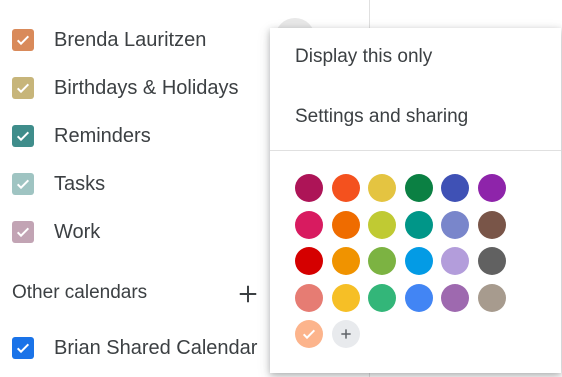 Image resolution: width=562 pixels, height=377 pixels. I want to click on calendar-item-brenda-lauritzen: Brenda Lauritzen, so click(109, 40).